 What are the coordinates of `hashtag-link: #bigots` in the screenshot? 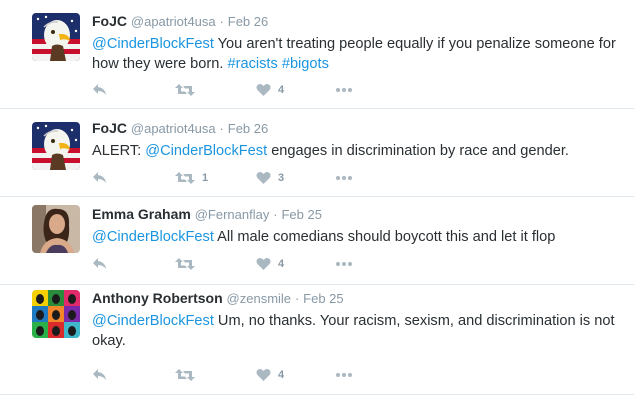 It's located at (305, 64).